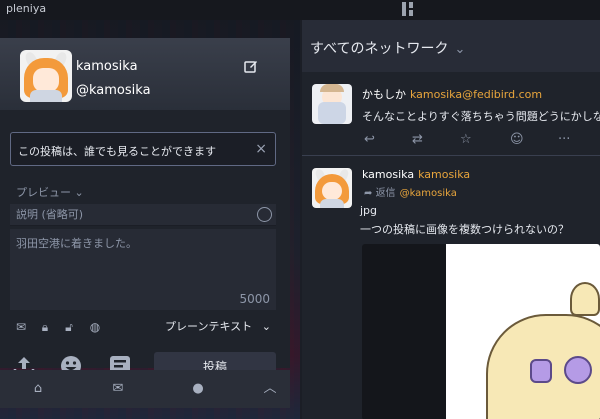 This screenshot has height=419, width=600. What do you see at coordinates (46, 76) in the screenshot?
I see `avatar` at bounding box center [46, 76].